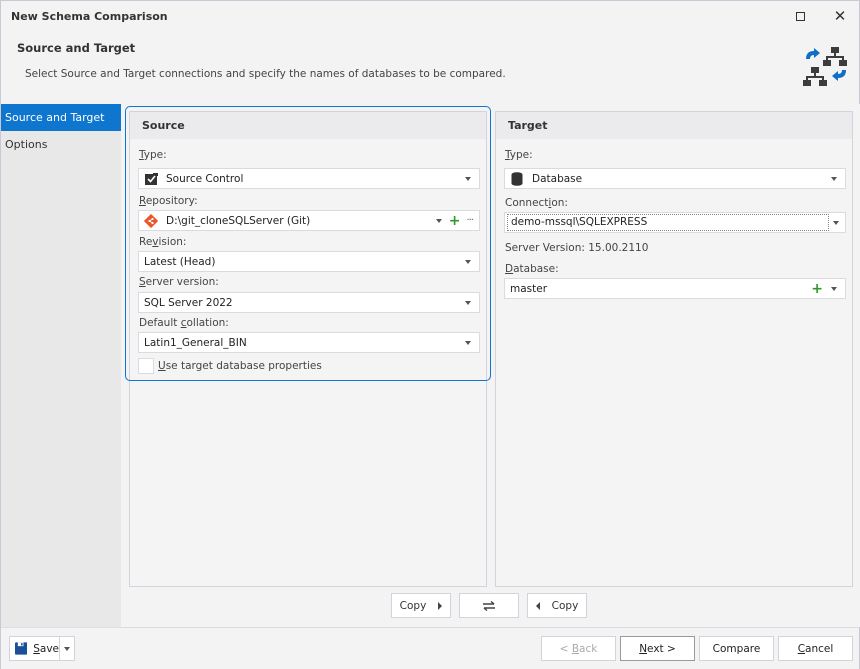 The width and height of the screenshot is (860, 669). Describe the element at coordinates (532, 269) in the screenshot. I see `database-label: Database:` at that location.